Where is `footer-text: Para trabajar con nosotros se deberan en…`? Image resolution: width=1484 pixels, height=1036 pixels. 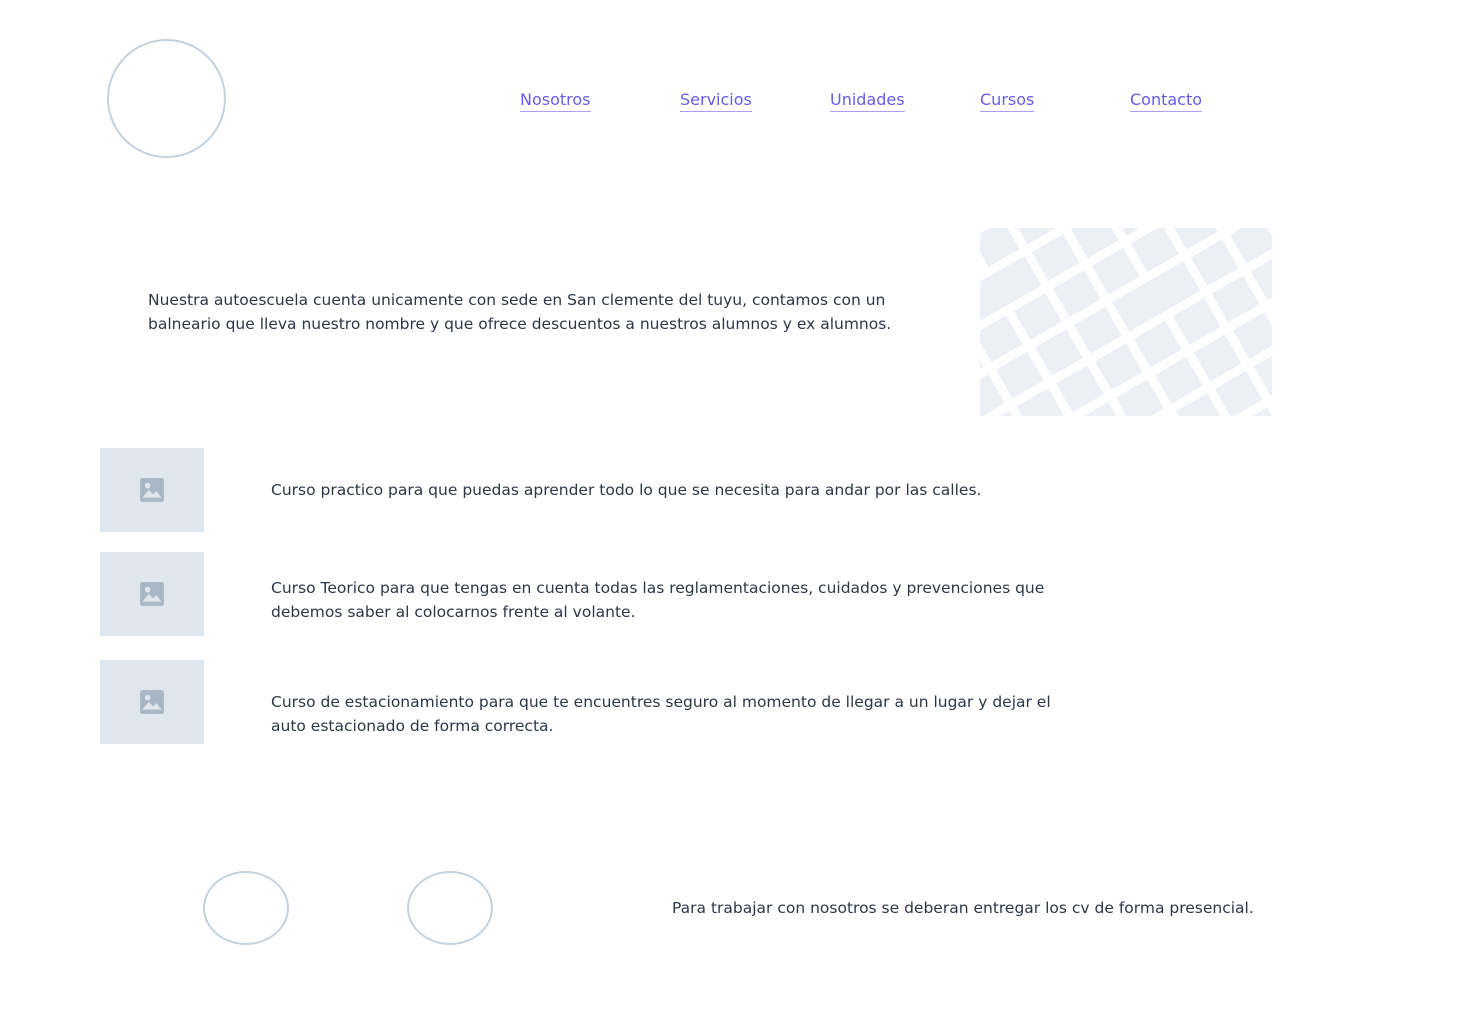
footer-text: Para trabajar con nosotros se deberan en… is located at coordinates (963, 908).